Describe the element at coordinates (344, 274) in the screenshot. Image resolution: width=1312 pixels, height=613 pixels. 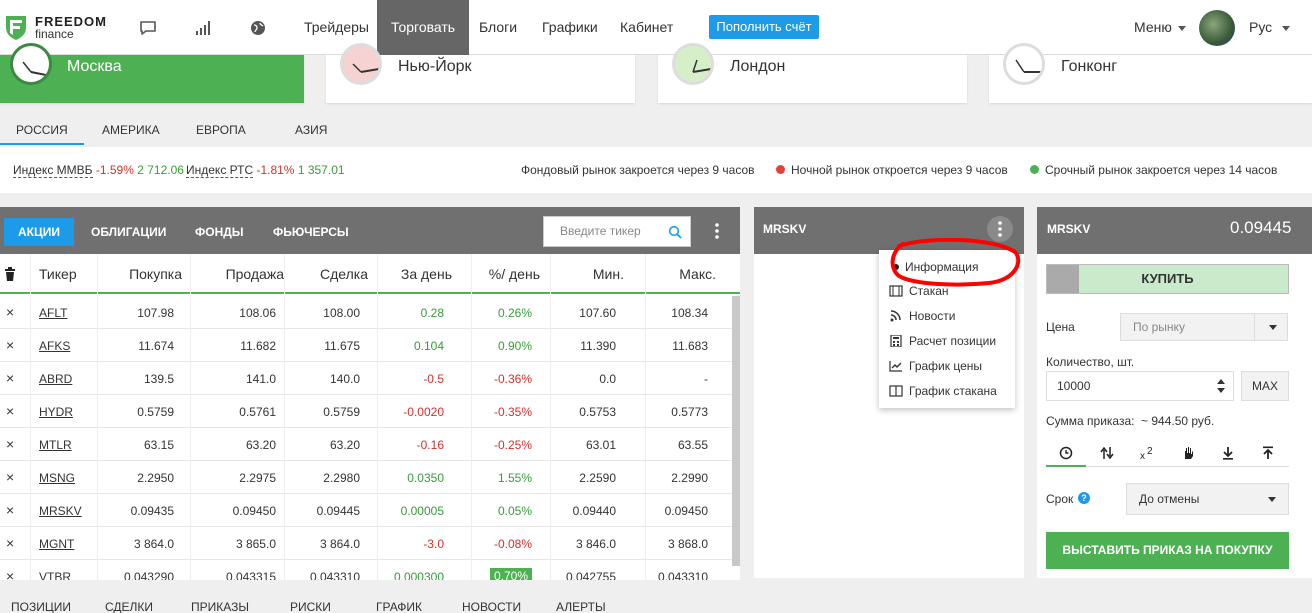
I see `column-header-last: Сделка` at that location.